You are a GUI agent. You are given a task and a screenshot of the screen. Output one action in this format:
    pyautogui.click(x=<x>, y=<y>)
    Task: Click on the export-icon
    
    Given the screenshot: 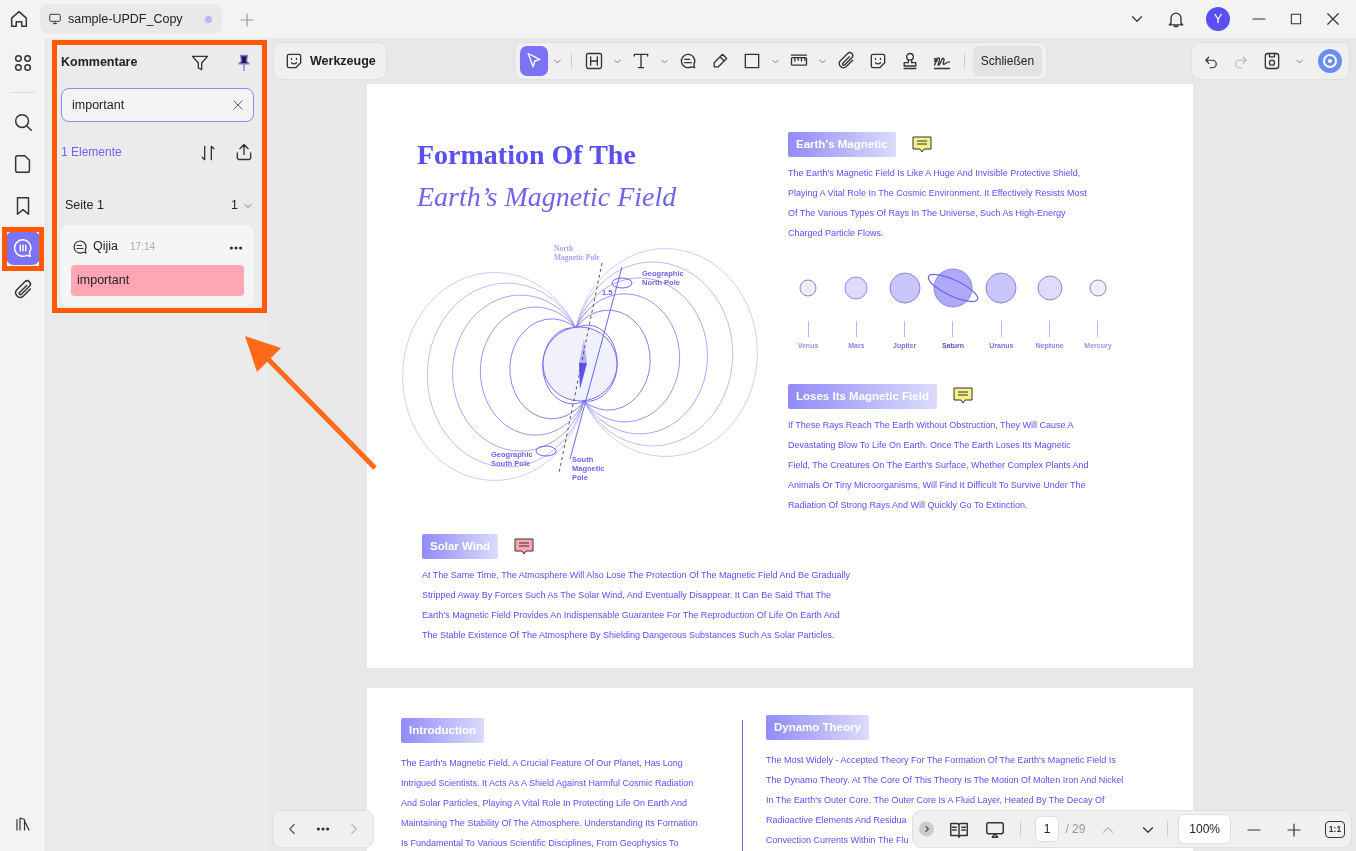 What is the action you would take?
    pyautogui.click(x=244, y=152)
    